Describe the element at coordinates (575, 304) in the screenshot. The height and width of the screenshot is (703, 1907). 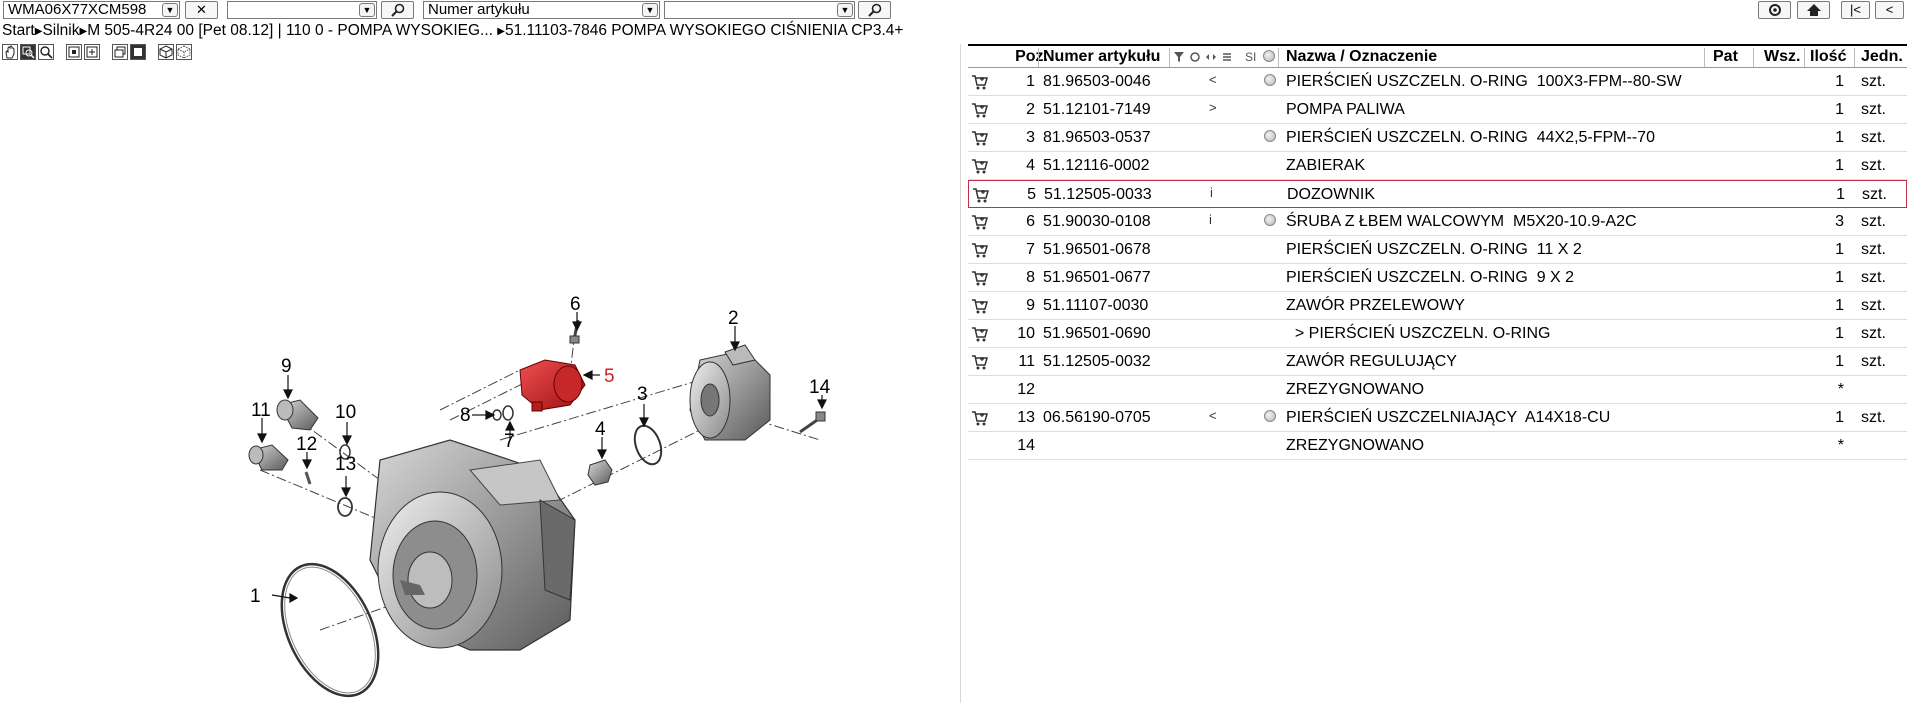
I see `callout-6: 6` at that location.